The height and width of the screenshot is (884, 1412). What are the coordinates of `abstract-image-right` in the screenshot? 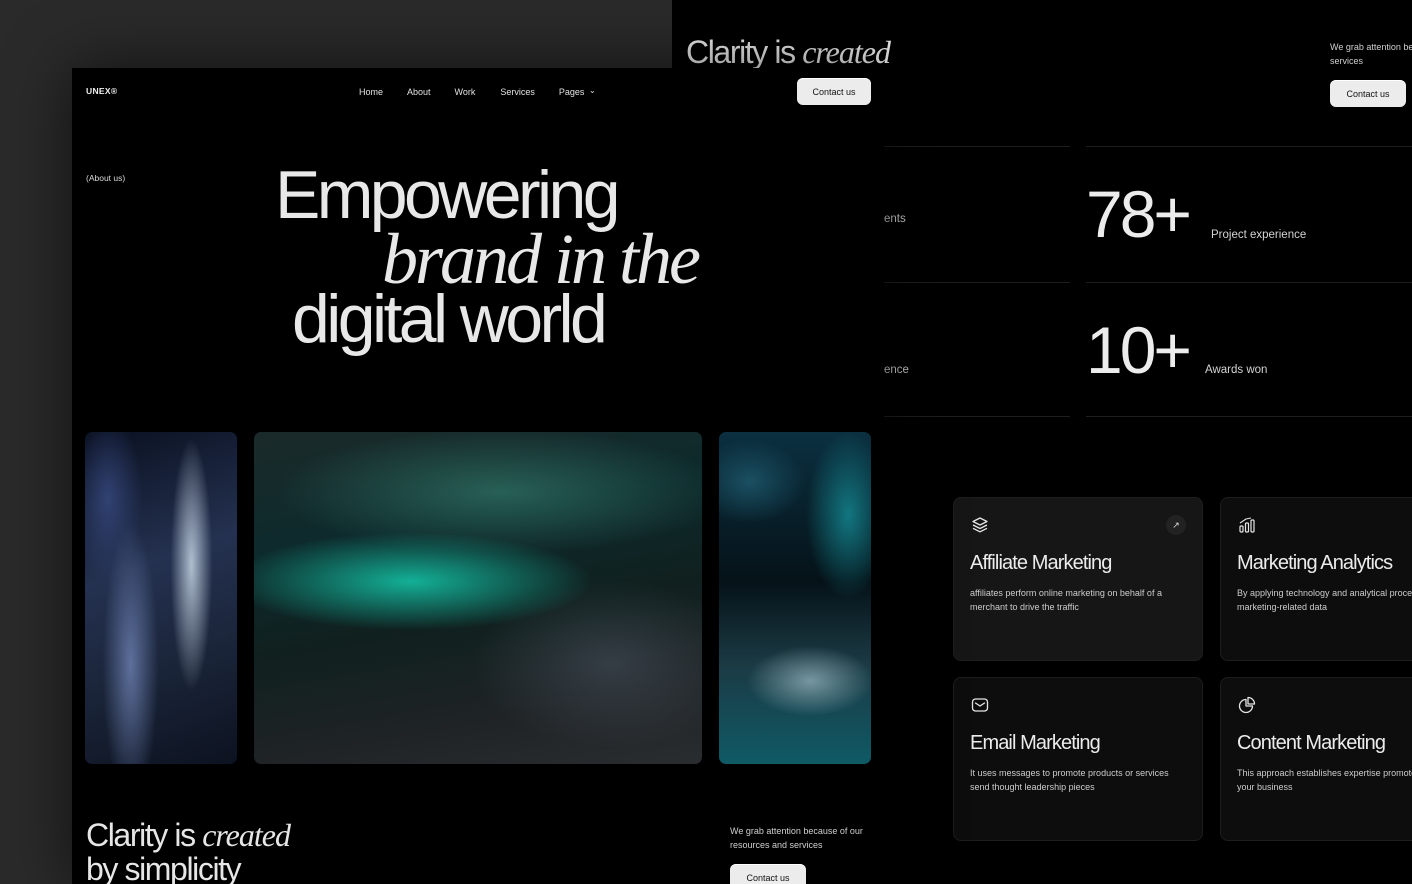 It's located at (795, 598).